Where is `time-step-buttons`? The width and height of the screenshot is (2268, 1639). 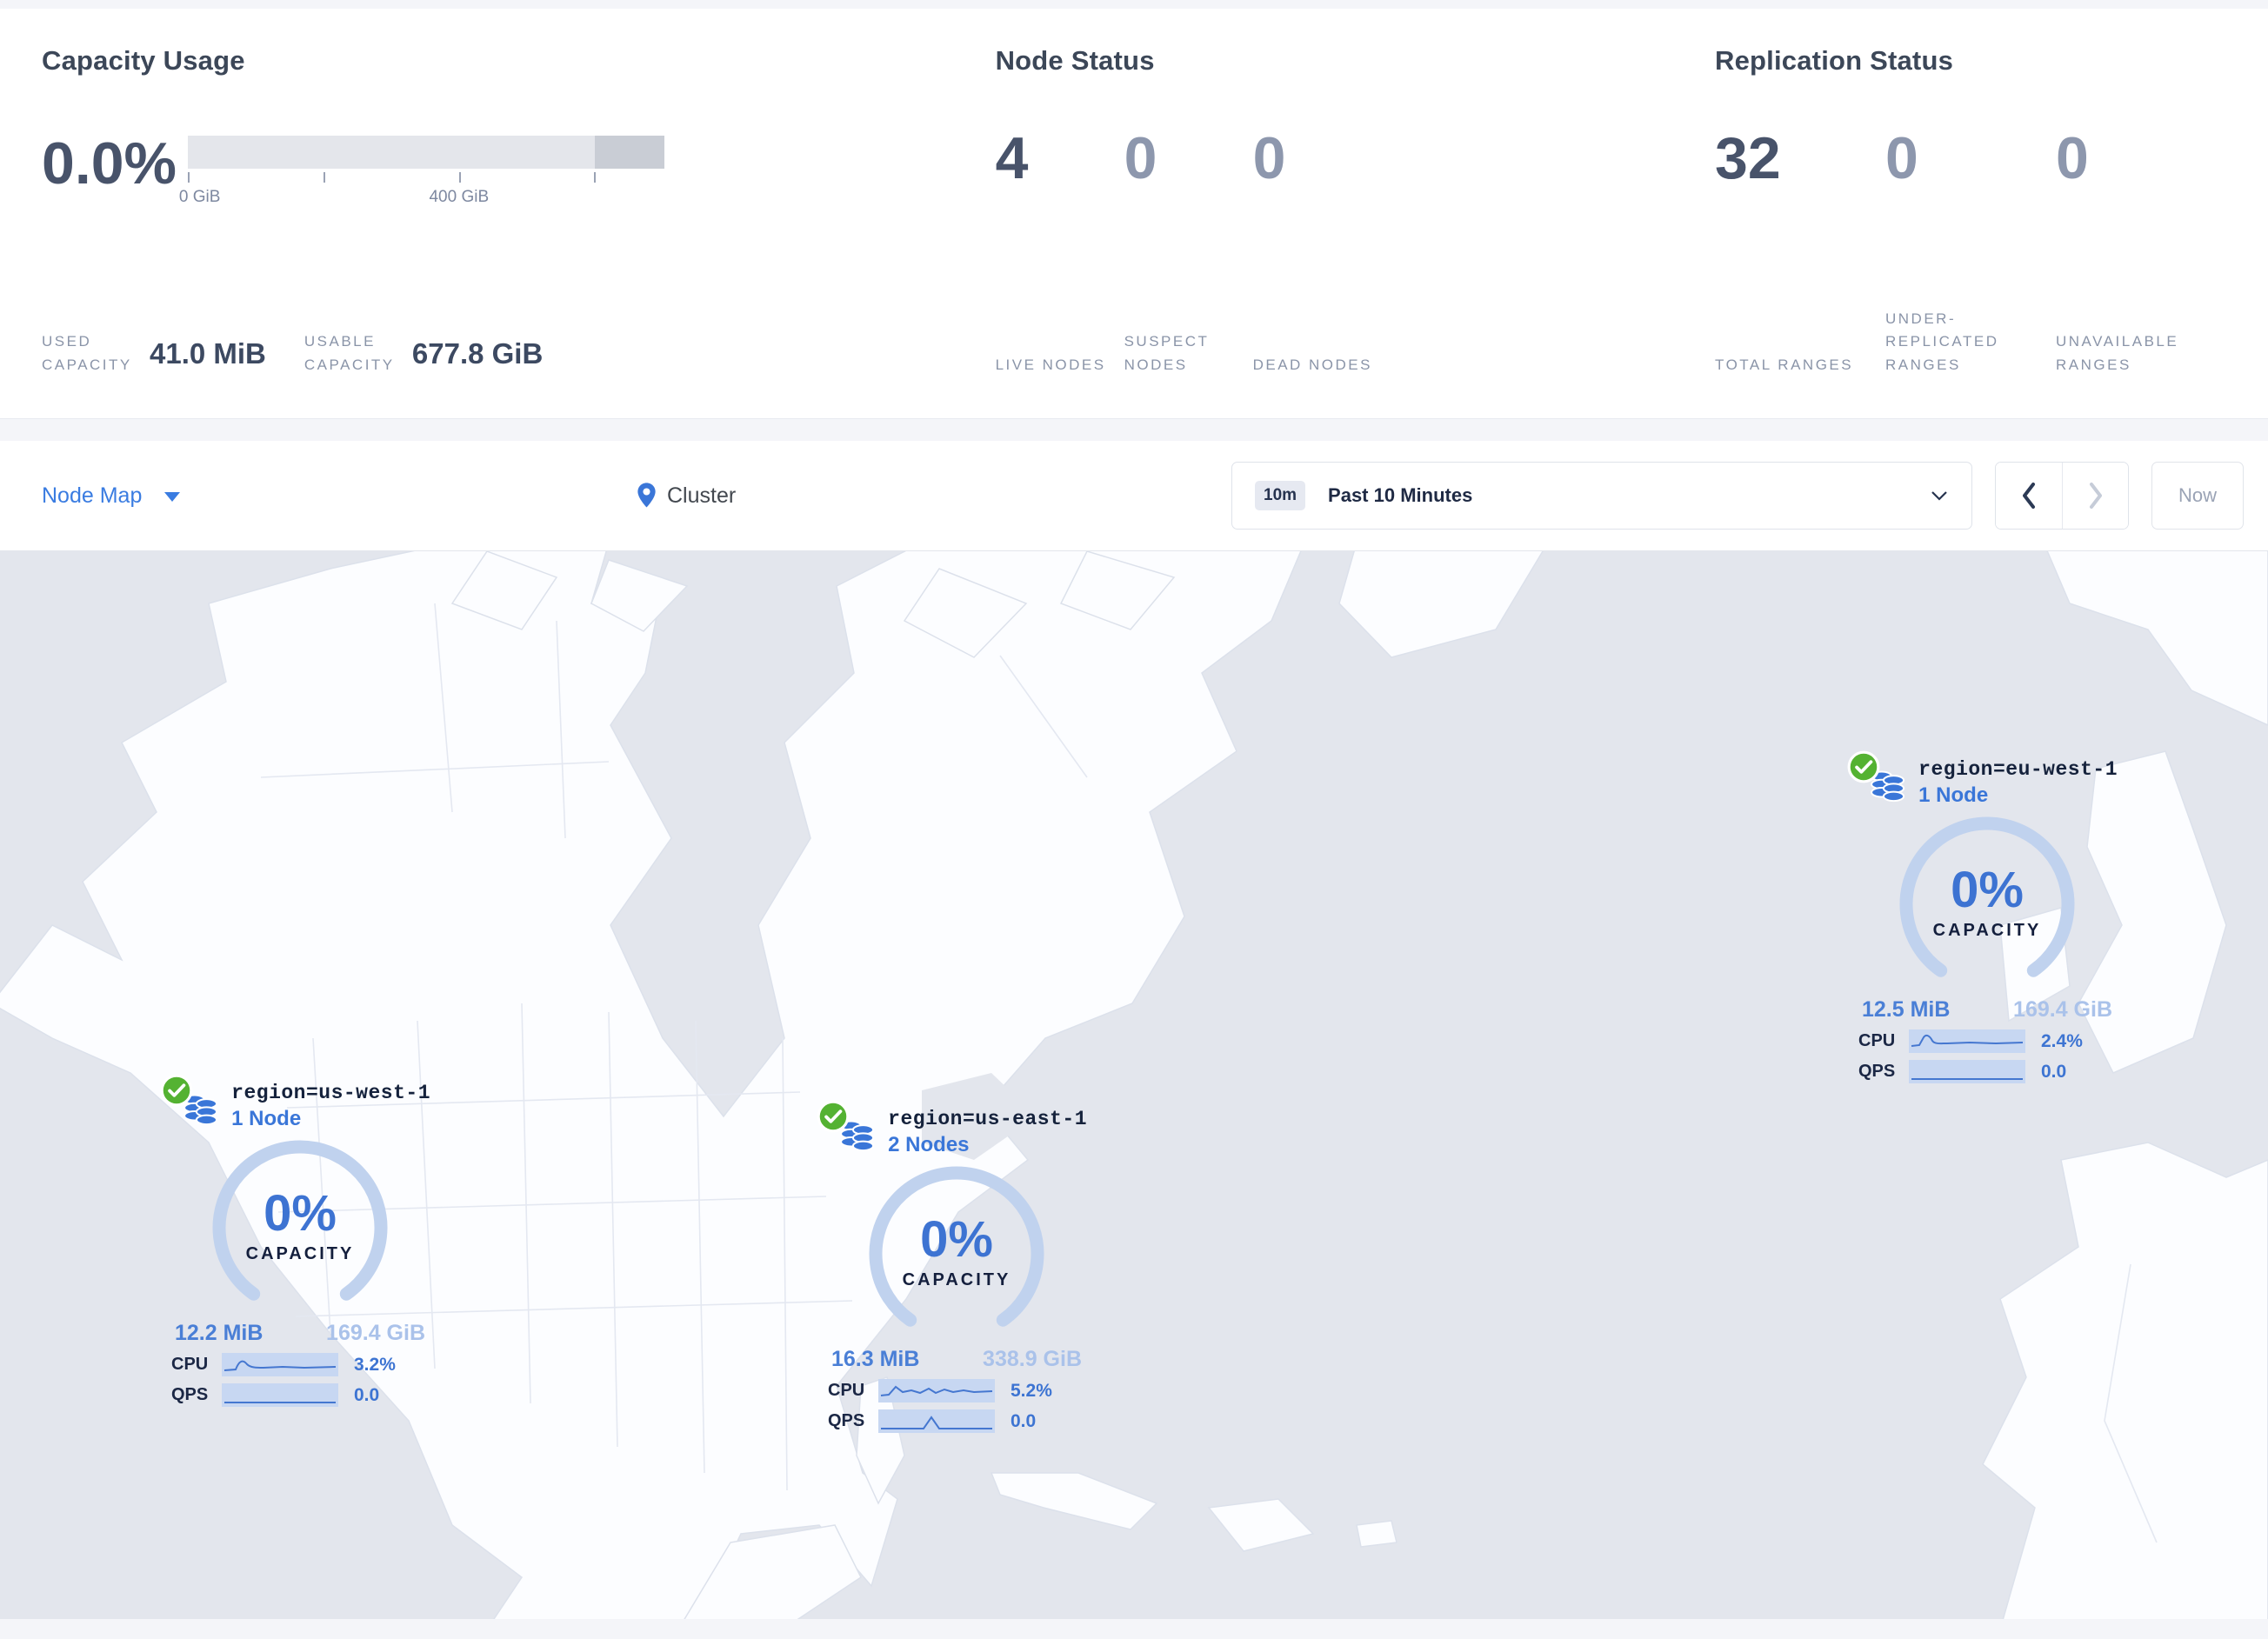
time-step-buttons is located at coordinates (2062, 496).